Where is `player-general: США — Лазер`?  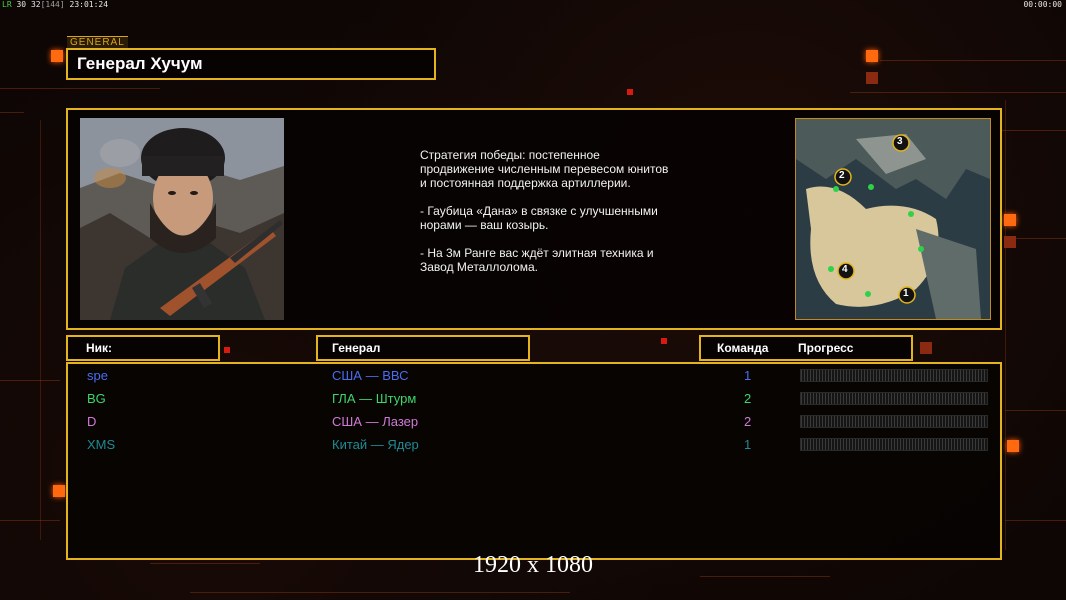
player-general: США — Лазер is located at coordinates (375, 421).